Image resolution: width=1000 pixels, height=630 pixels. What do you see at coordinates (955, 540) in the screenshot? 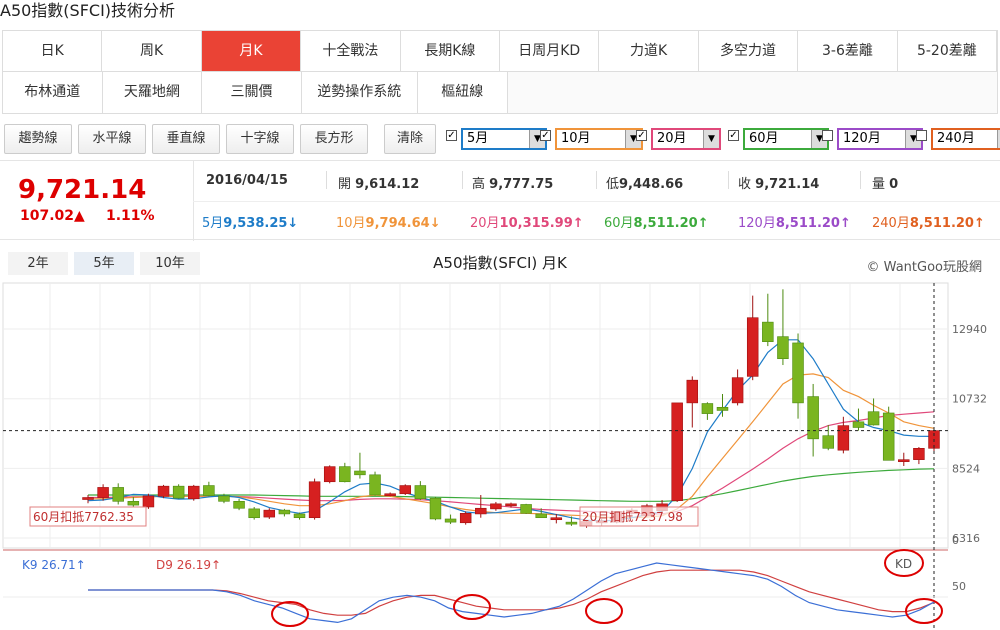
I see `kd-tick-label: 0` at bounding box center [955, 540].